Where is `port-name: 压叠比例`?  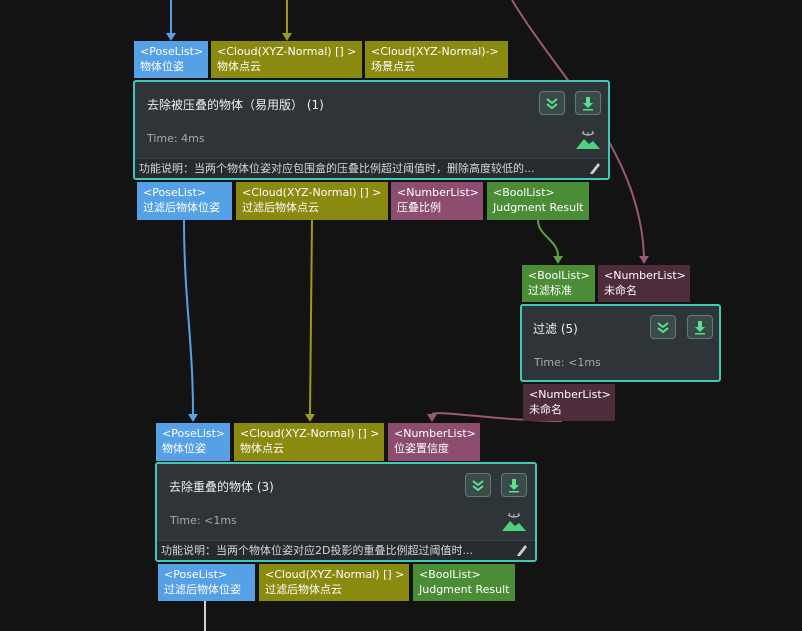
port-name: 压叠比例 is located at coordinates (419, 207).